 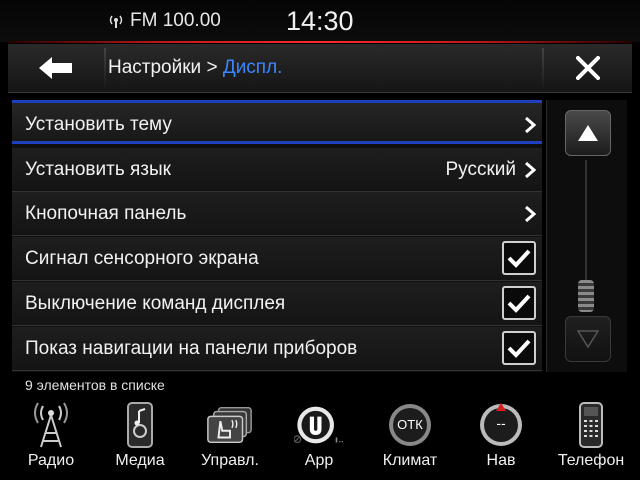 I want to click on breadcrumb: Настройки > Диспл., so click(x=195, y=68).